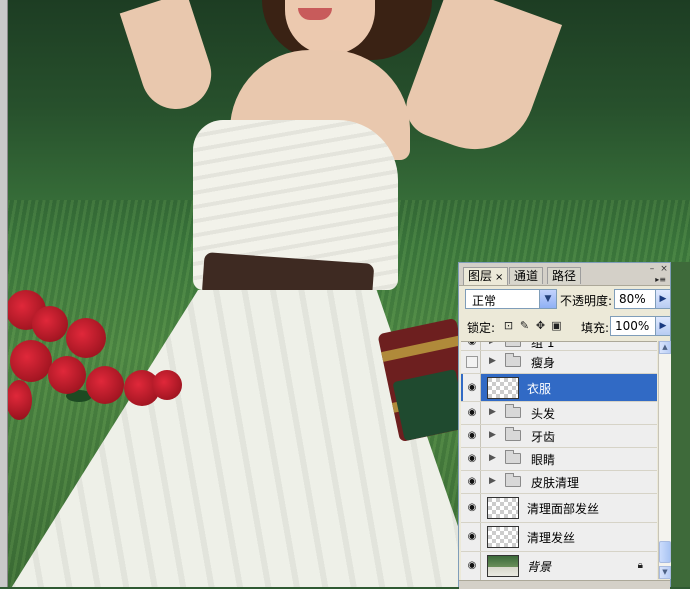  I want to click on close-icon: ×, so click(664, 269).